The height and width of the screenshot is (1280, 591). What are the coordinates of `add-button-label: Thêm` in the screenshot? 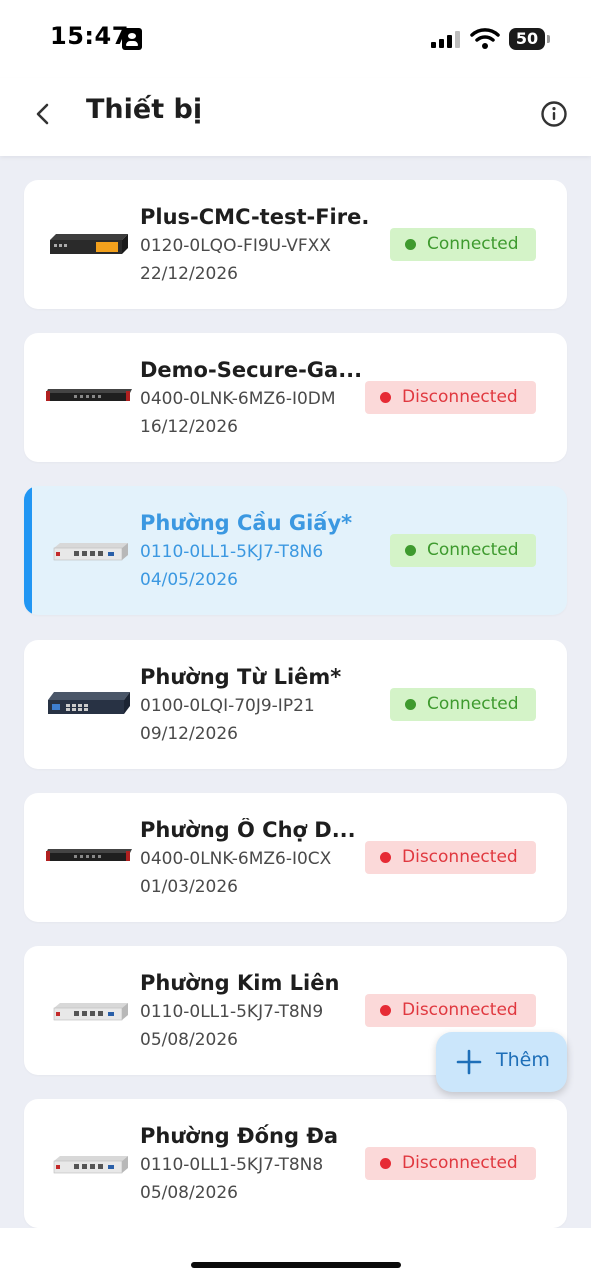 It's located at (523, 1060).